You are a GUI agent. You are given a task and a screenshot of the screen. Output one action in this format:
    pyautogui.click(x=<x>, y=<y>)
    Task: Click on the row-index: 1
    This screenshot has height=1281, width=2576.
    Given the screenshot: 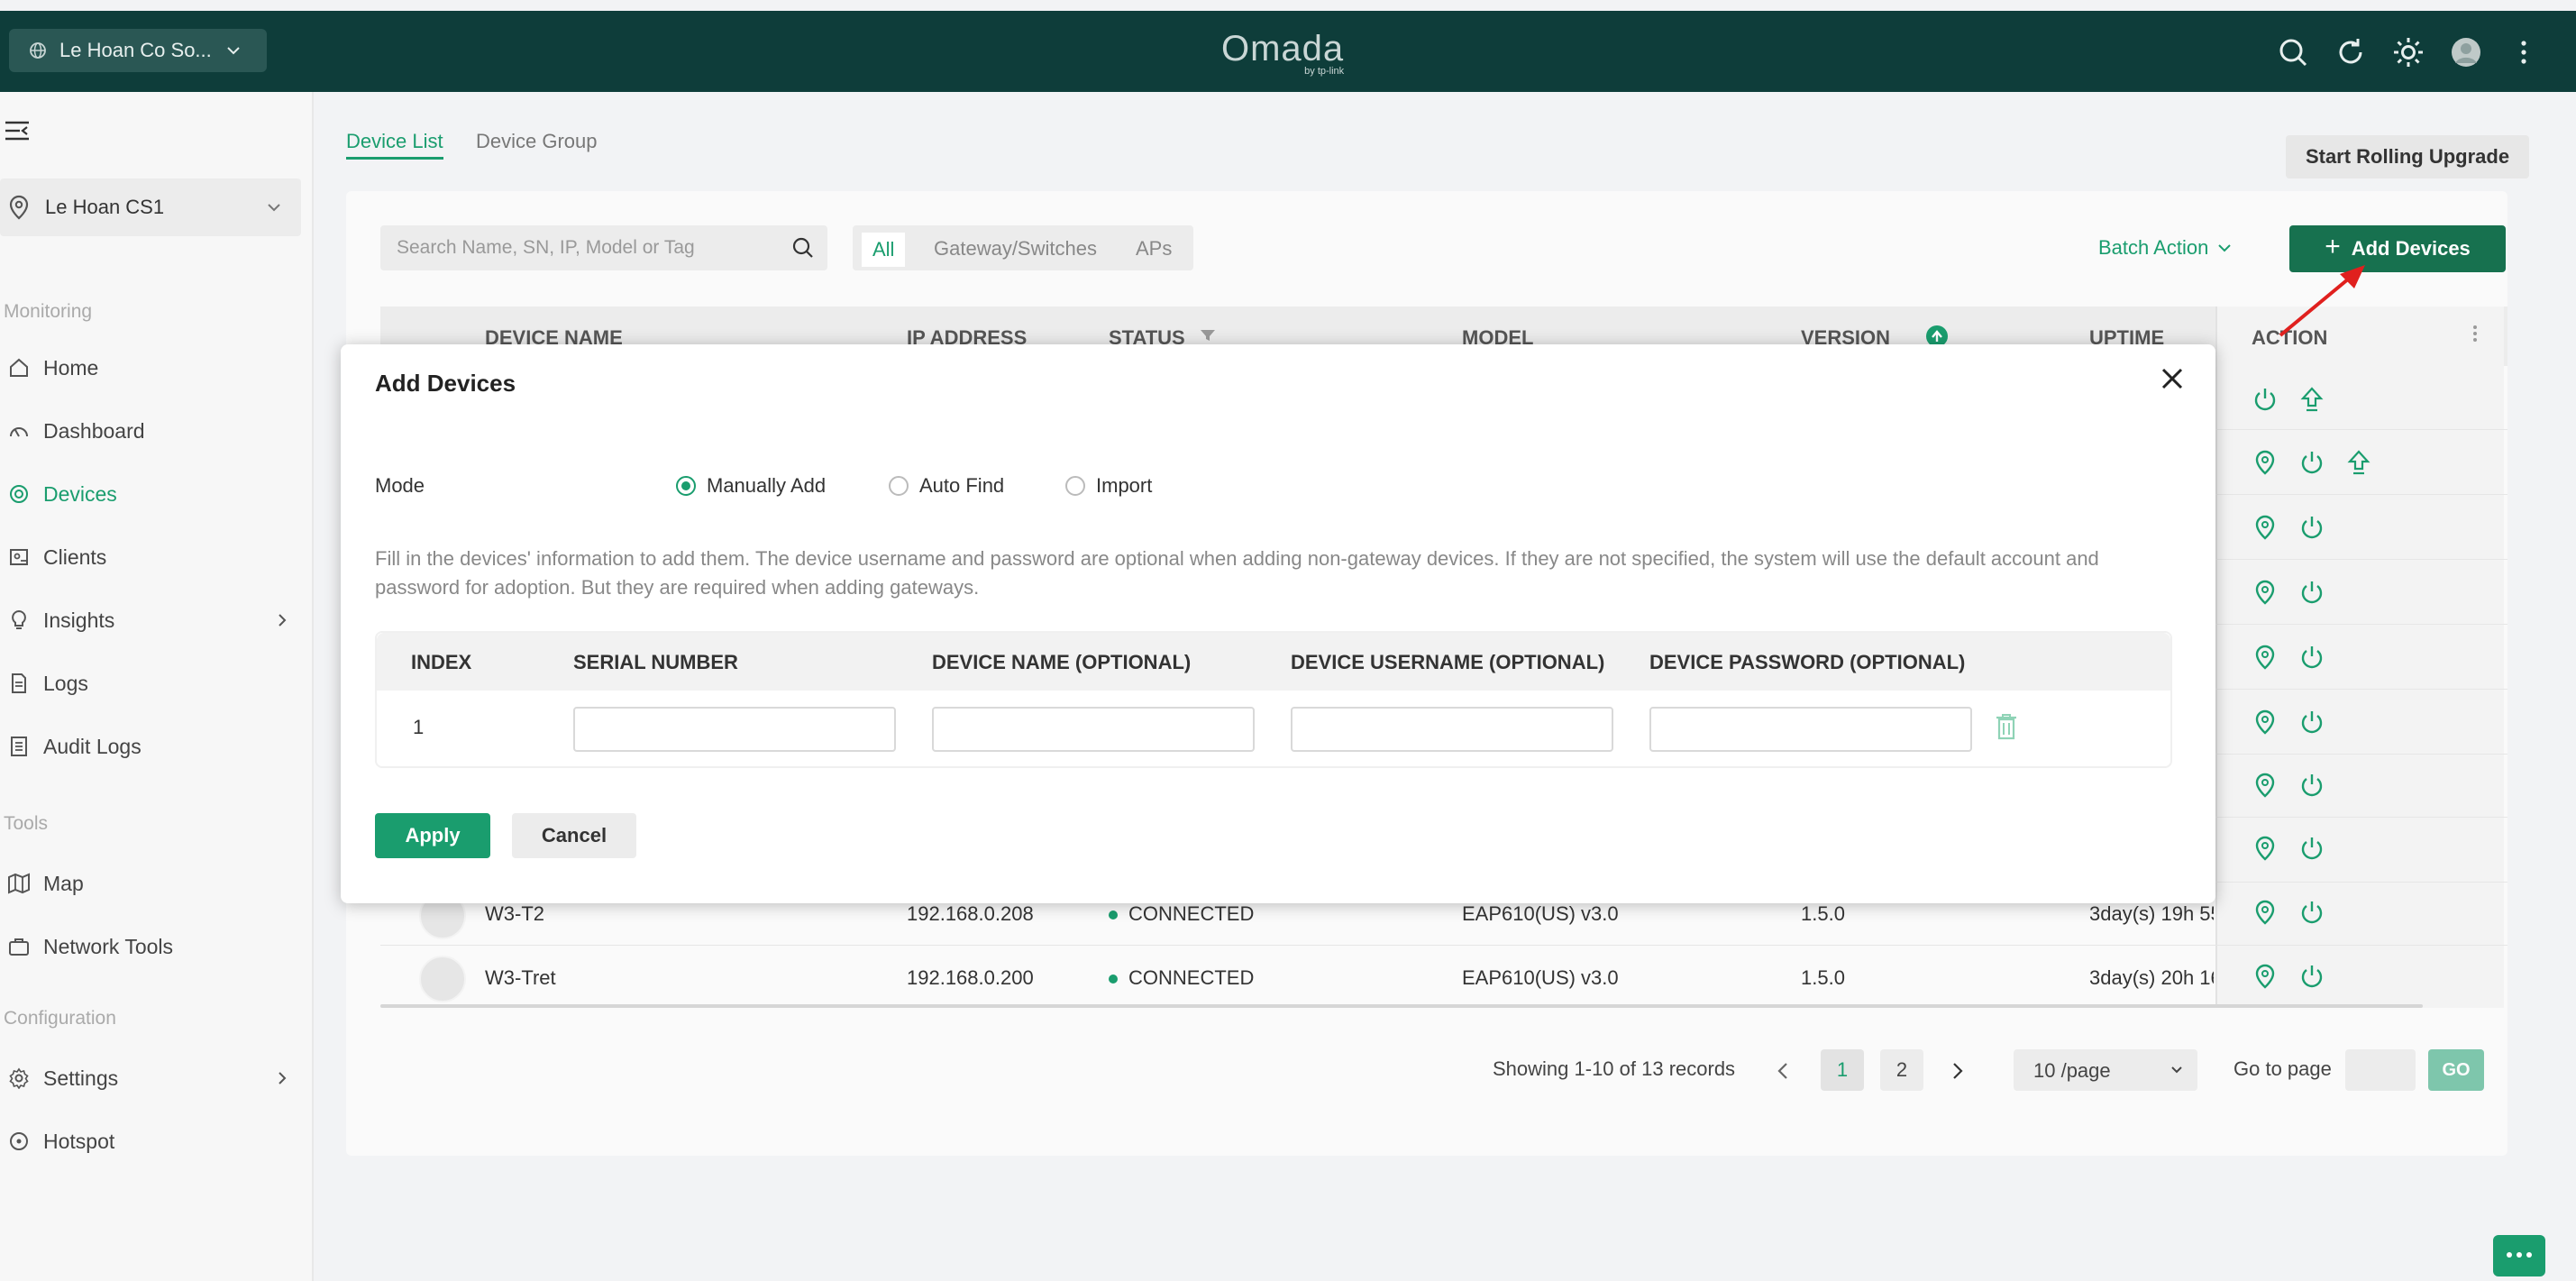 What is the action you would take?
    pyautogui.click(x=419, y=727)
    